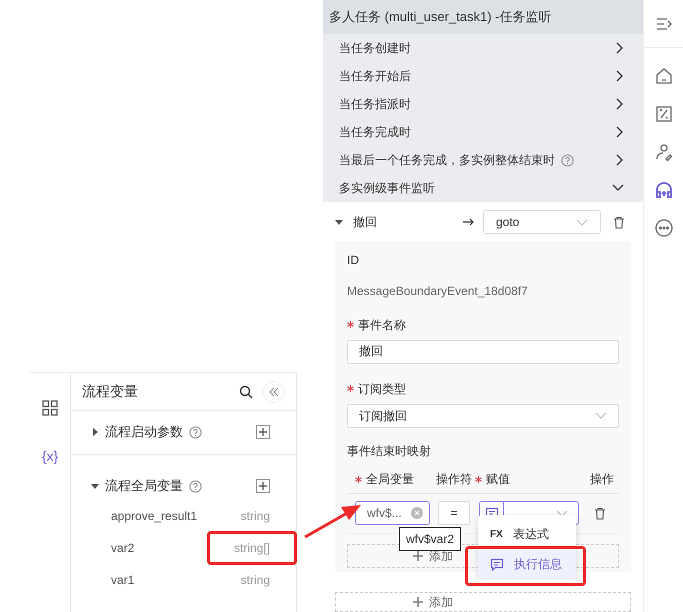  What do you see at coordinates (382, 325) in the screenshot?
I see `field-label: 事件名称` at bounding box center [382, 325].